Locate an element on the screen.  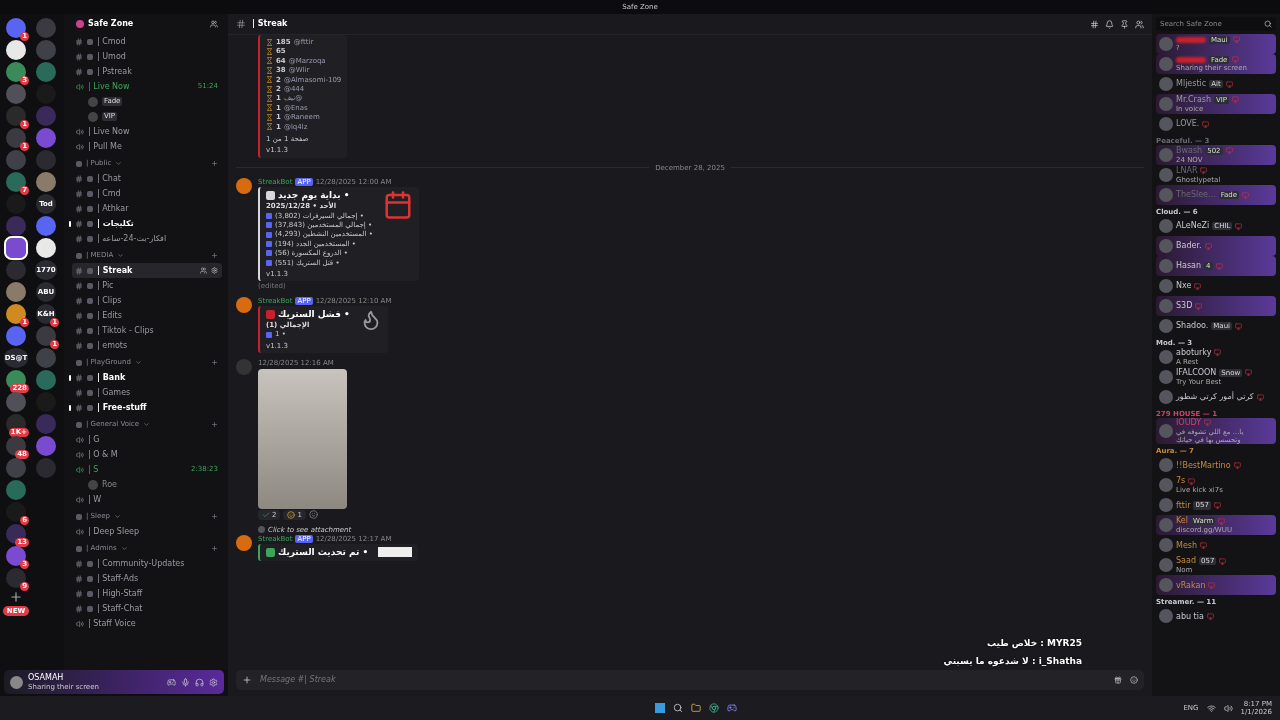
folder-icon is located at coordinates (695, 708).